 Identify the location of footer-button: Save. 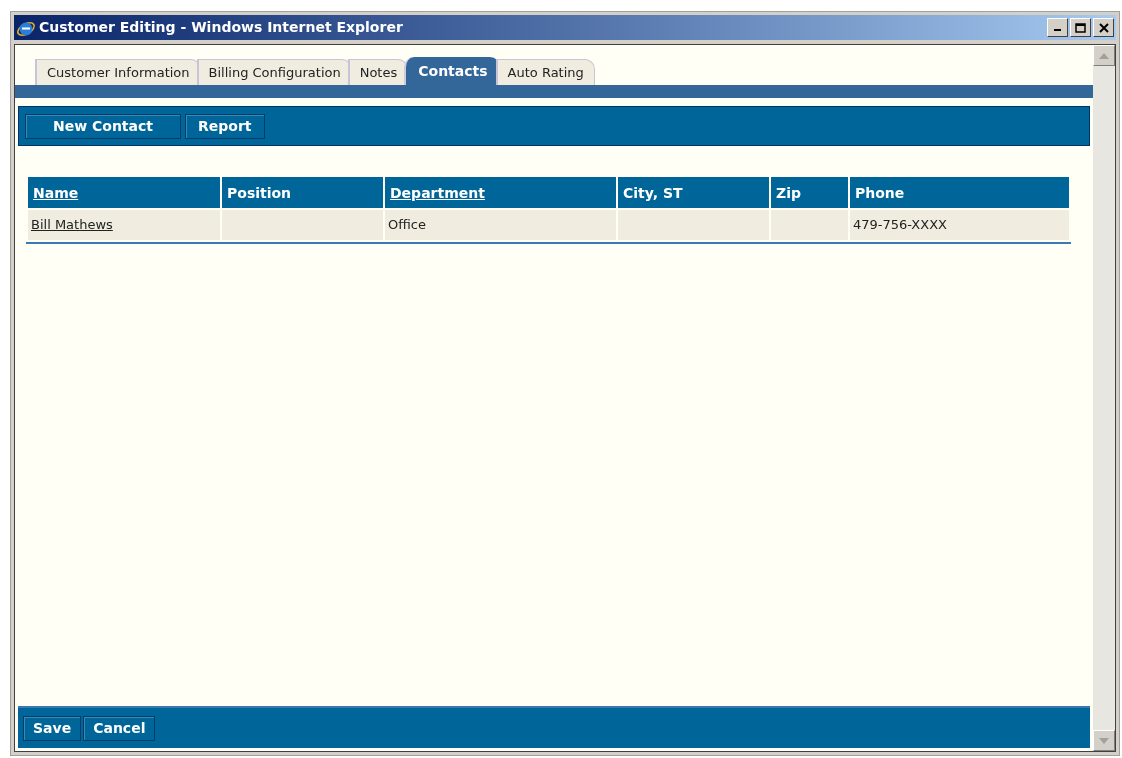
(52, 728).